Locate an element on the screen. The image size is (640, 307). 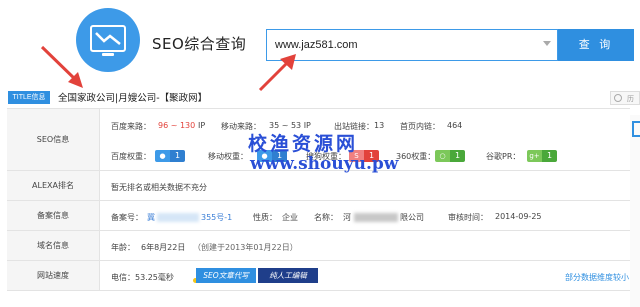
right-edge-bracket is located at coordinates (636, 129).